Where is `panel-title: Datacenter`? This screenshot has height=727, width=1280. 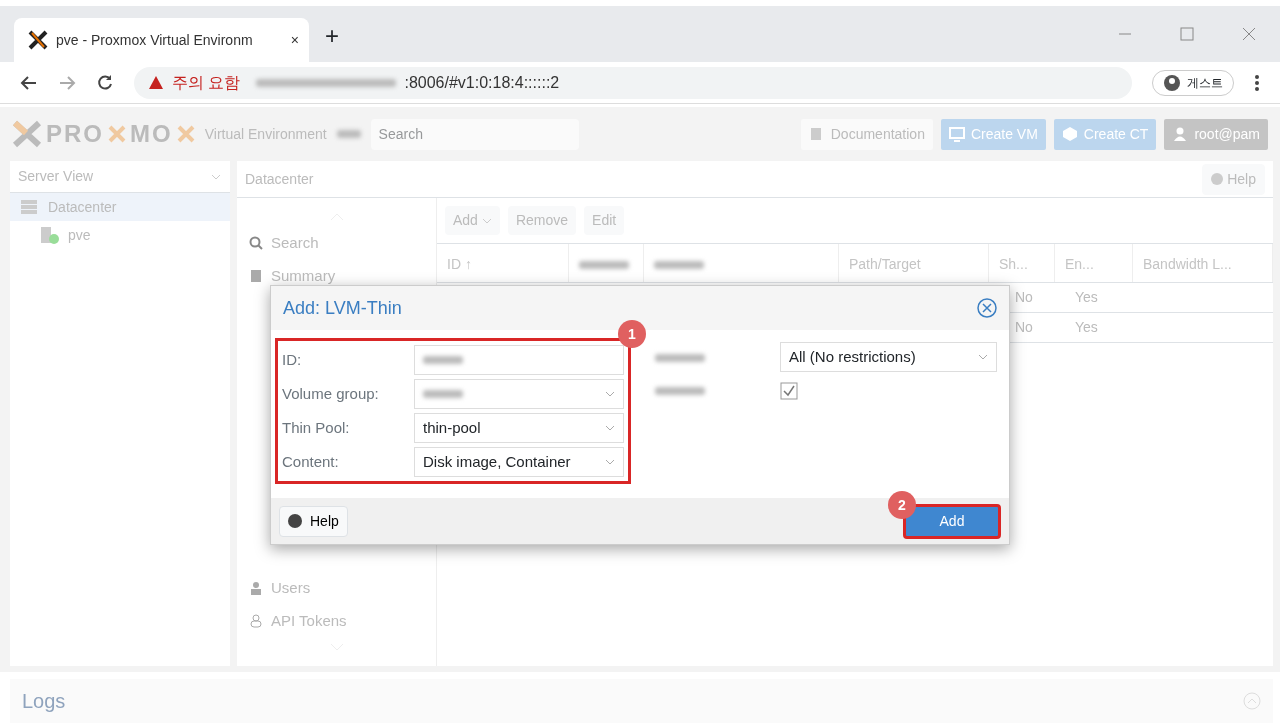 panel-title: Datacenter is located at coordinates (279, 179).